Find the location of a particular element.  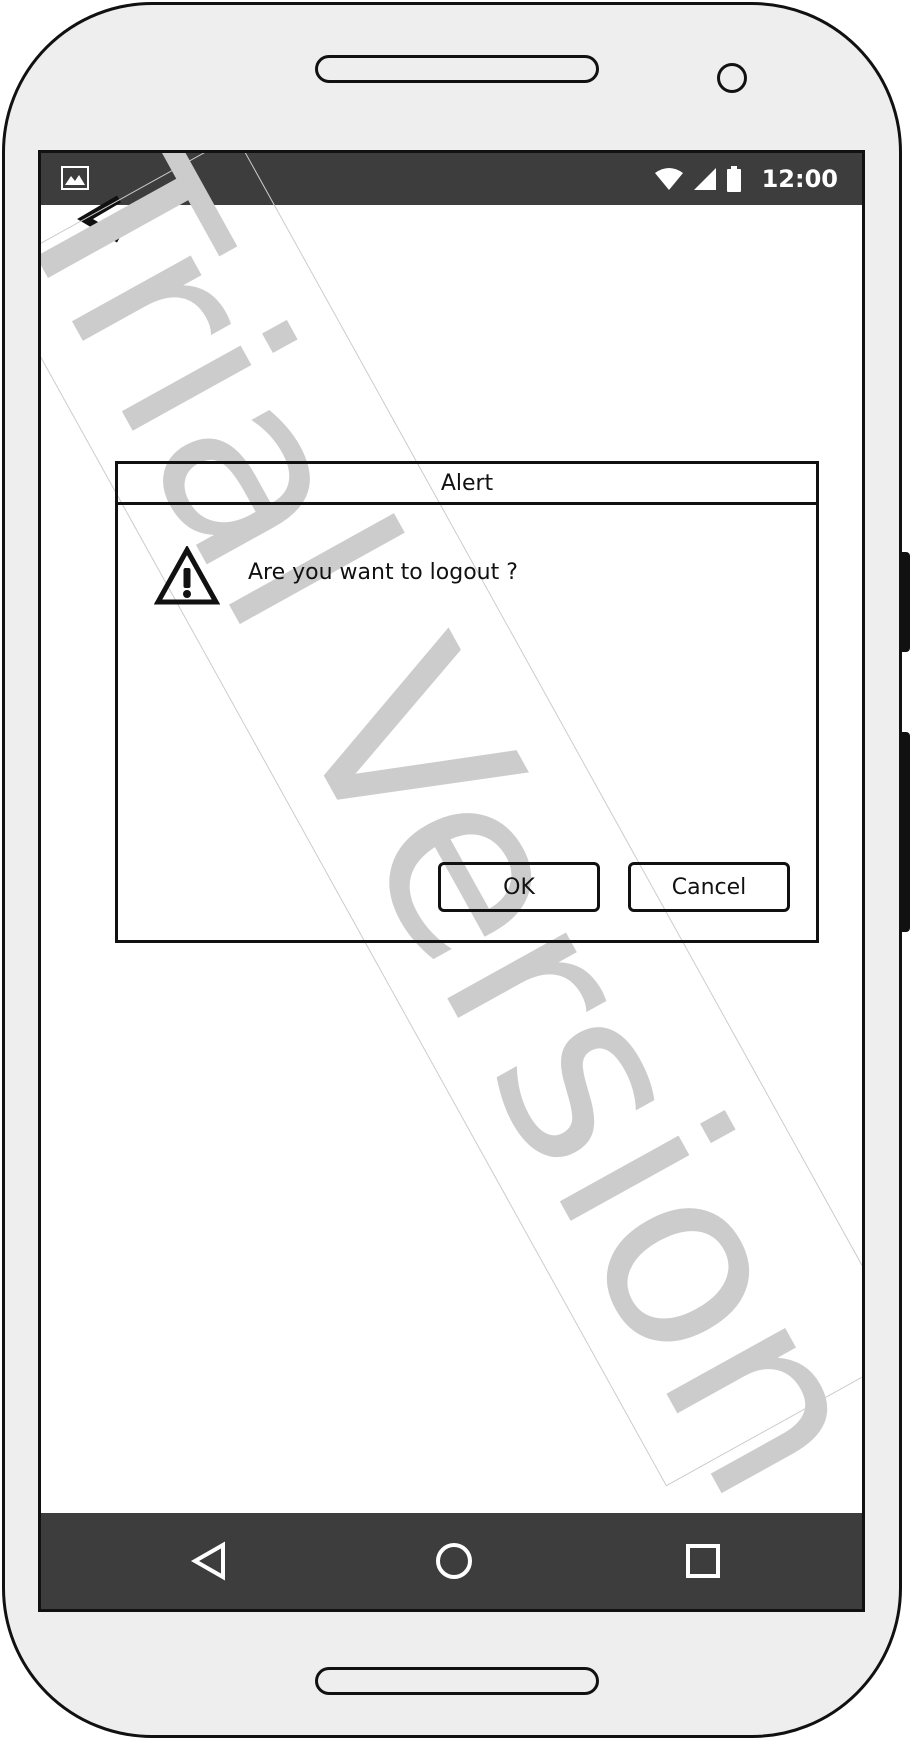

volume-button is located at coordinates (906, 602).